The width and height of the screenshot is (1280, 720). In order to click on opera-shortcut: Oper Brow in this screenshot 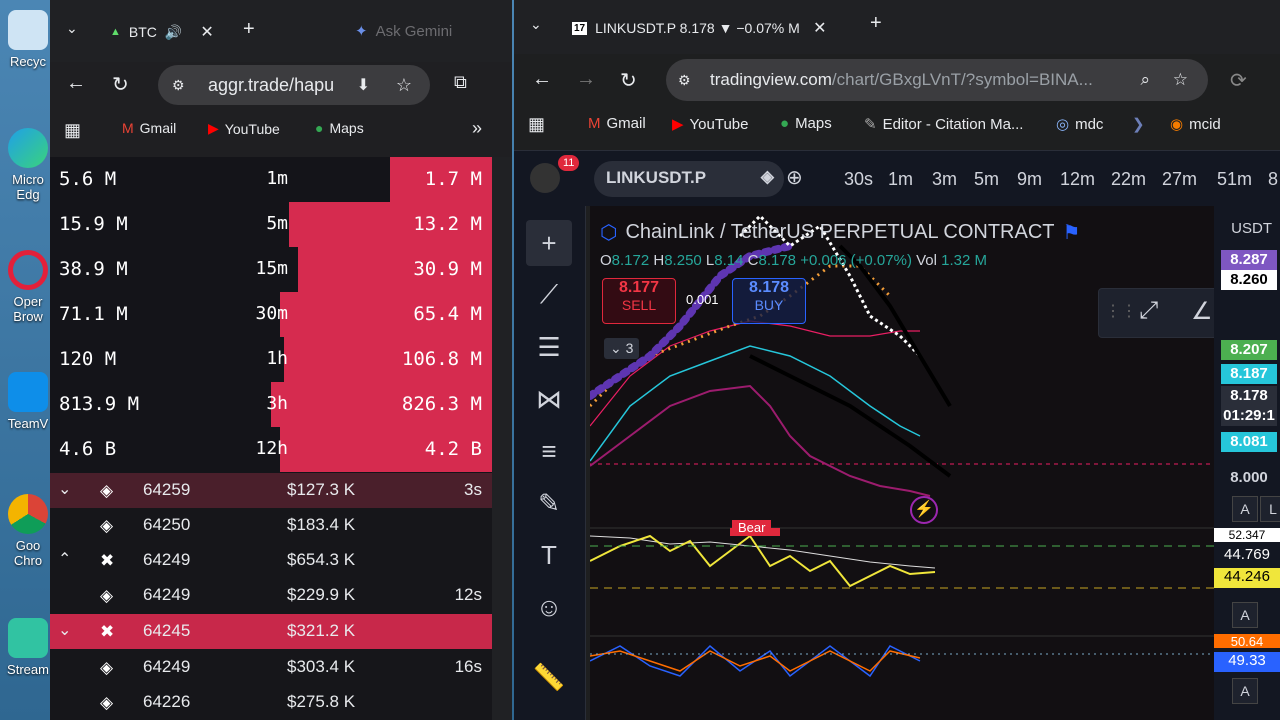, I will do `click(28, 287)`.